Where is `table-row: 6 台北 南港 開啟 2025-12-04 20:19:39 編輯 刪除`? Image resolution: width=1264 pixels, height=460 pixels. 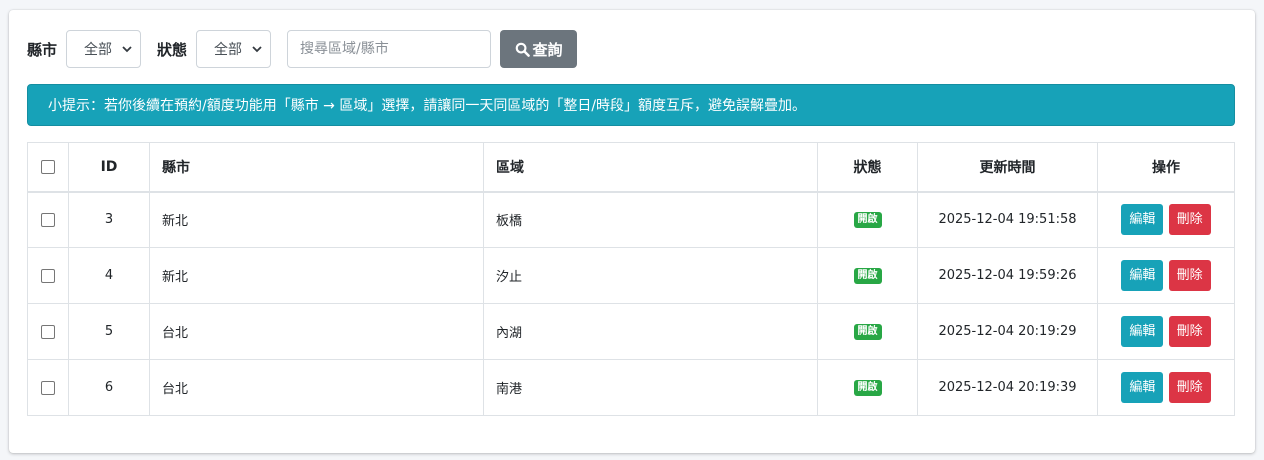
table-row: 6 台北 南港 開啟 2025-12-04 20:19:39 編輯 刪除 is located at coordinates (631, 387).